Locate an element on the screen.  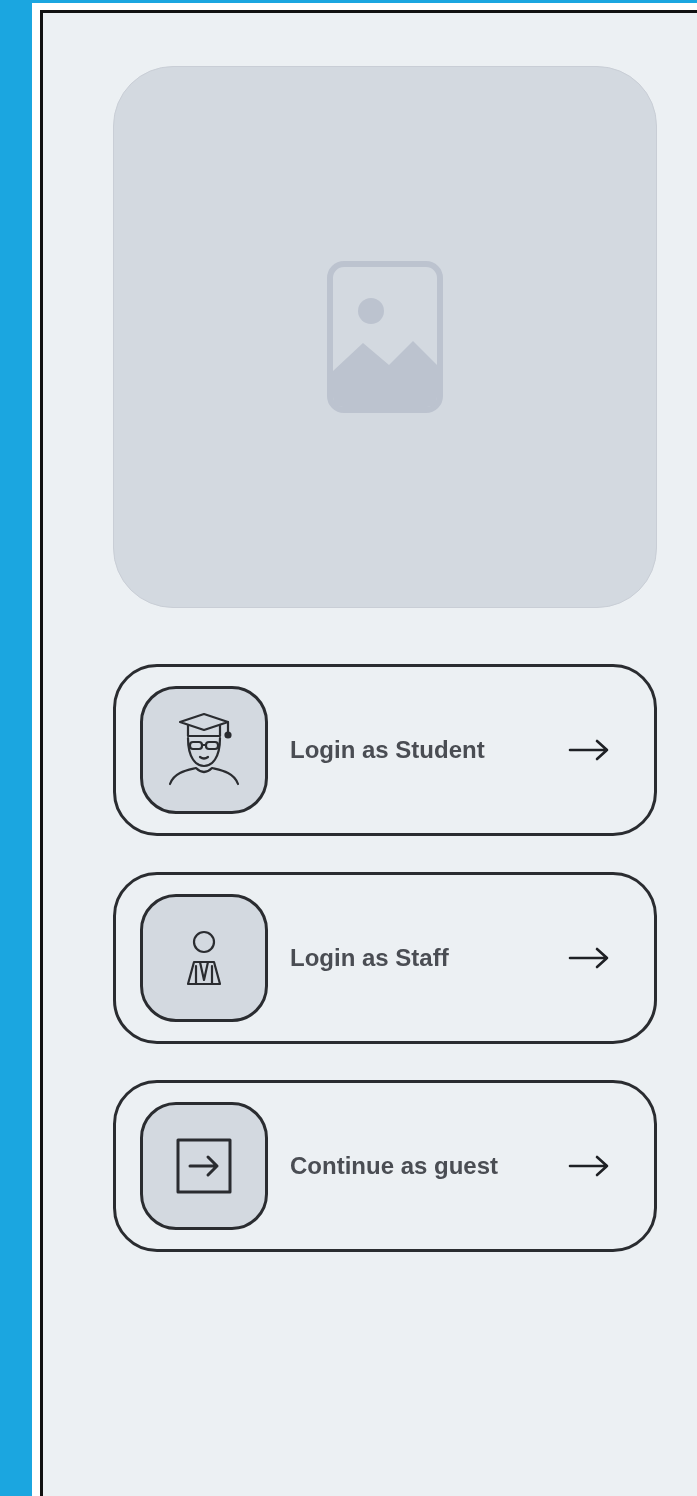
enter-icon is located at coordinates (204, 1166).